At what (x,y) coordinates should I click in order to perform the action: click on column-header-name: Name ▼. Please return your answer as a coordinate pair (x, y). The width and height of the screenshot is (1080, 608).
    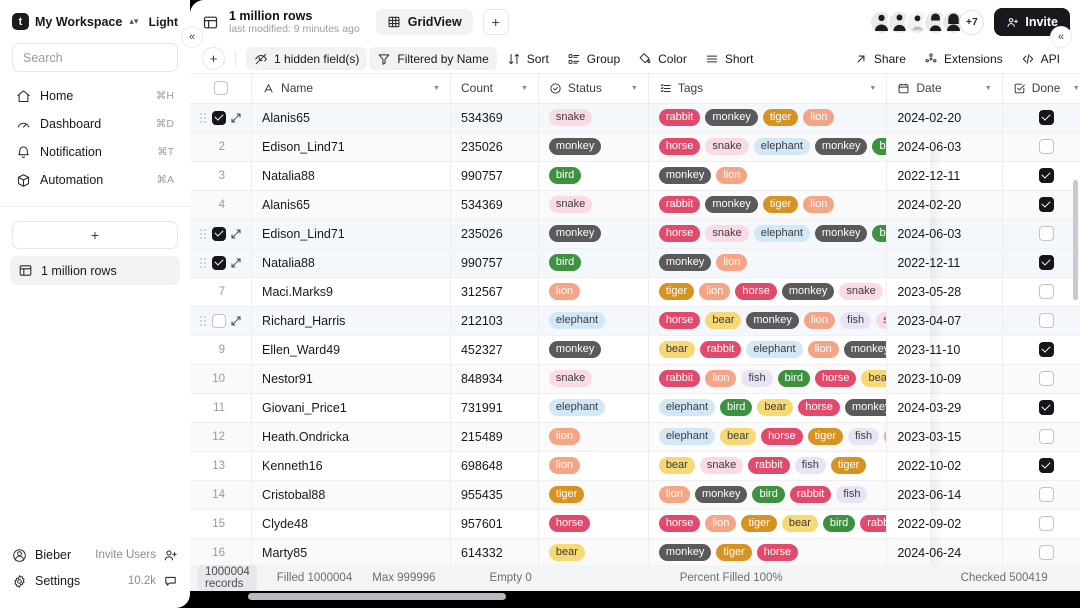
    Looking at the image, I should click on (351, 89).